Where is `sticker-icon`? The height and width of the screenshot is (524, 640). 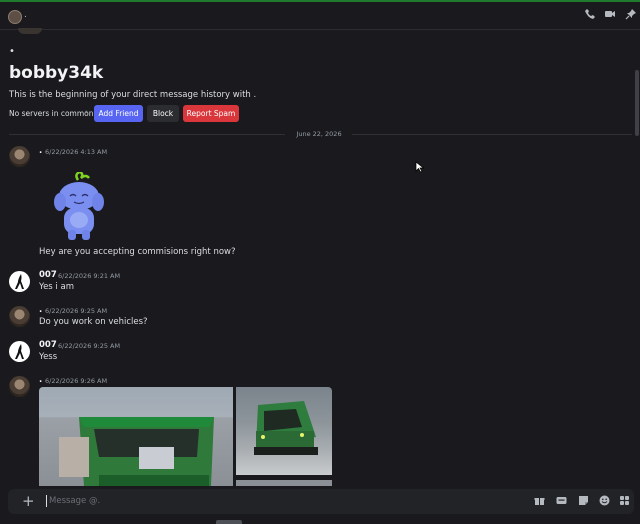 sticker-icon is located at coordinates (583, 501).